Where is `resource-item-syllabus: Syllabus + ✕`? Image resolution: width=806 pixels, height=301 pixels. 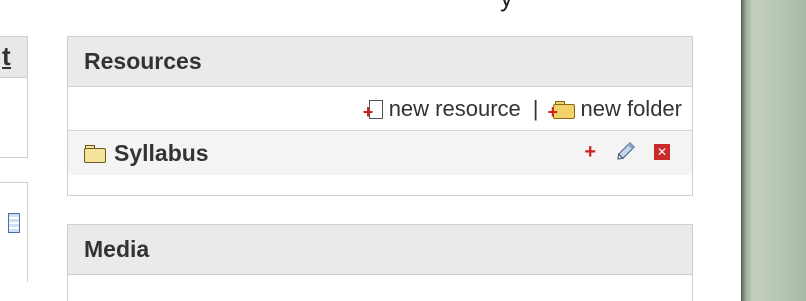 resource-item-syllabus: Syllabus + ✕ is located at coordinates (380, 153).